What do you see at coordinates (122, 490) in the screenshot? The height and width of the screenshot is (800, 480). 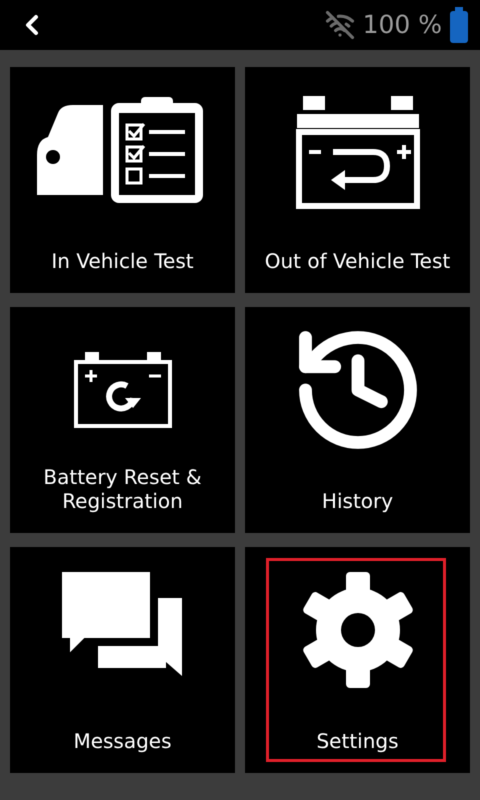 I see `tile-label: Battery Reset & Registration` at bounding box center [122, 490].